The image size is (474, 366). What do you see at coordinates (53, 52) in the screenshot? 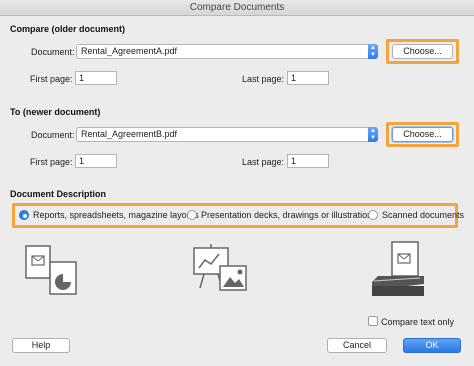
I see `older-document-label: Document:` at bounding box center [53, 52].